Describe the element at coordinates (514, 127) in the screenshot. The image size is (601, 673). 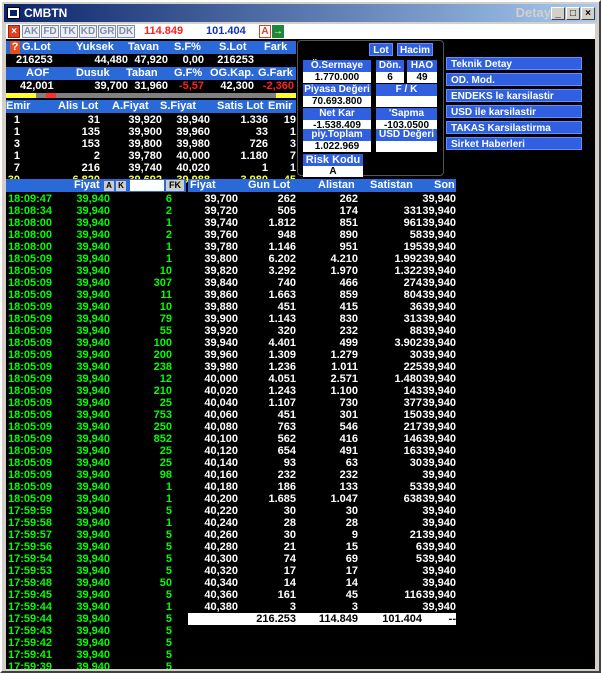
I see `menu-item: TAKAS Karsilastirma` at that location.